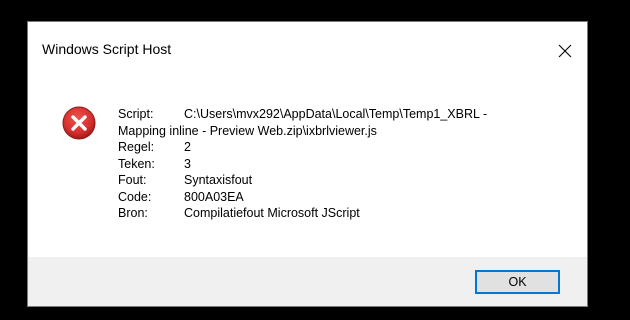 The image size is (630, 320). I want to click on code-label: Code:, so click(135, 196).